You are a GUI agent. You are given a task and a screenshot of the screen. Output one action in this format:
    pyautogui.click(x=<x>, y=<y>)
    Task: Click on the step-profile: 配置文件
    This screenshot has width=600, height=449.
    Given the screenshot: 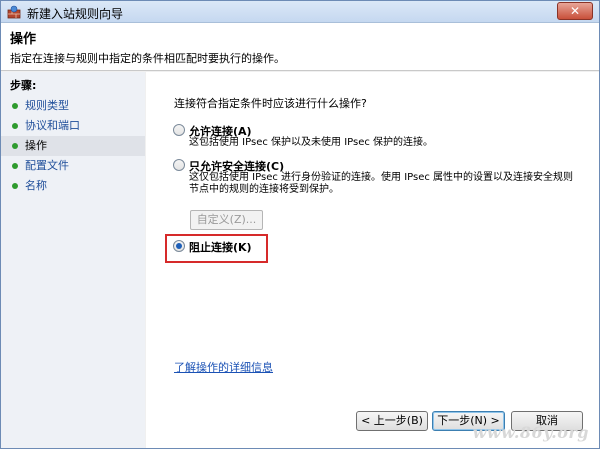 What is the action you would take?
    pyautogui.click(x=73, y=166)
    